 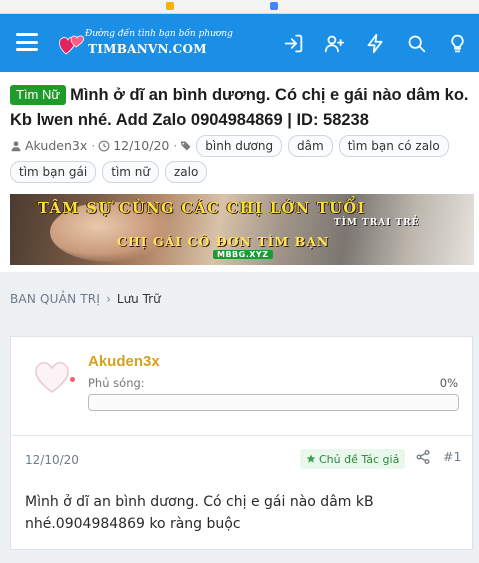 What do you see at coordinates (52, 377) in the screenshot?
I see `avatar-heart-icon` at bounding box center [52, 377].